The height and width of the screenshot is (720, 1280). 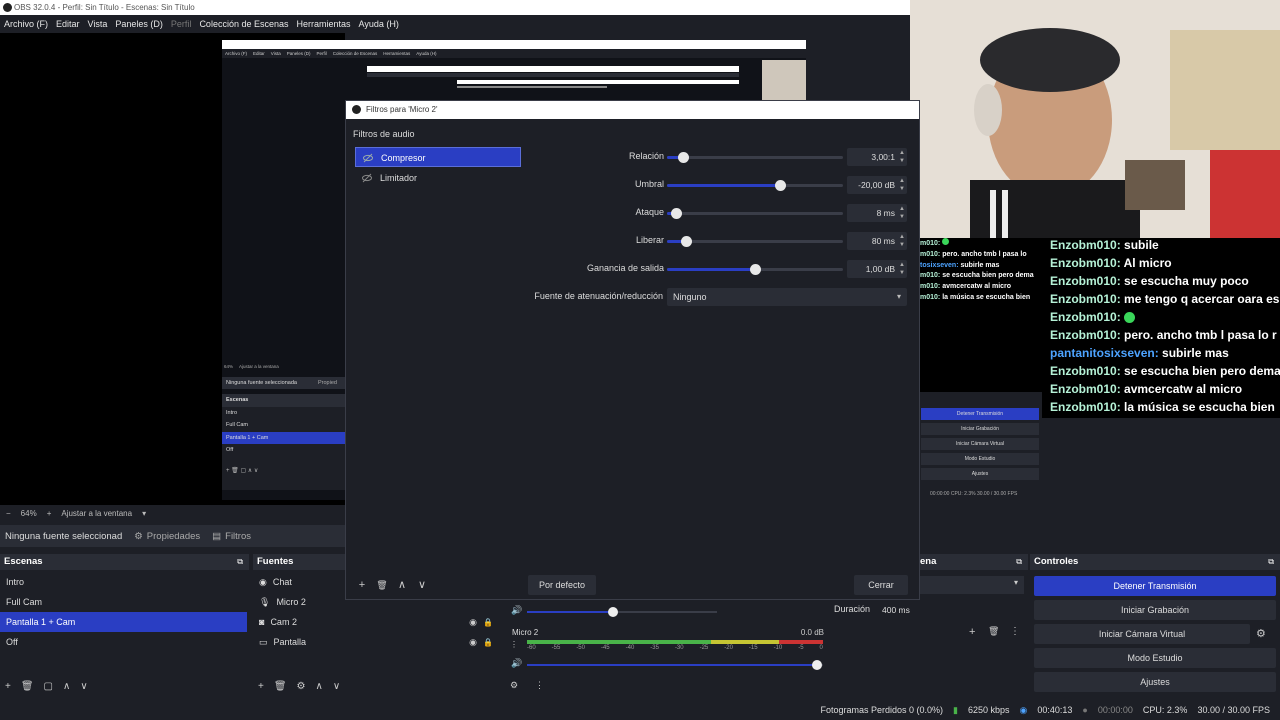 I want to click on add-scene-icon: +, so click(x=8, y=686).